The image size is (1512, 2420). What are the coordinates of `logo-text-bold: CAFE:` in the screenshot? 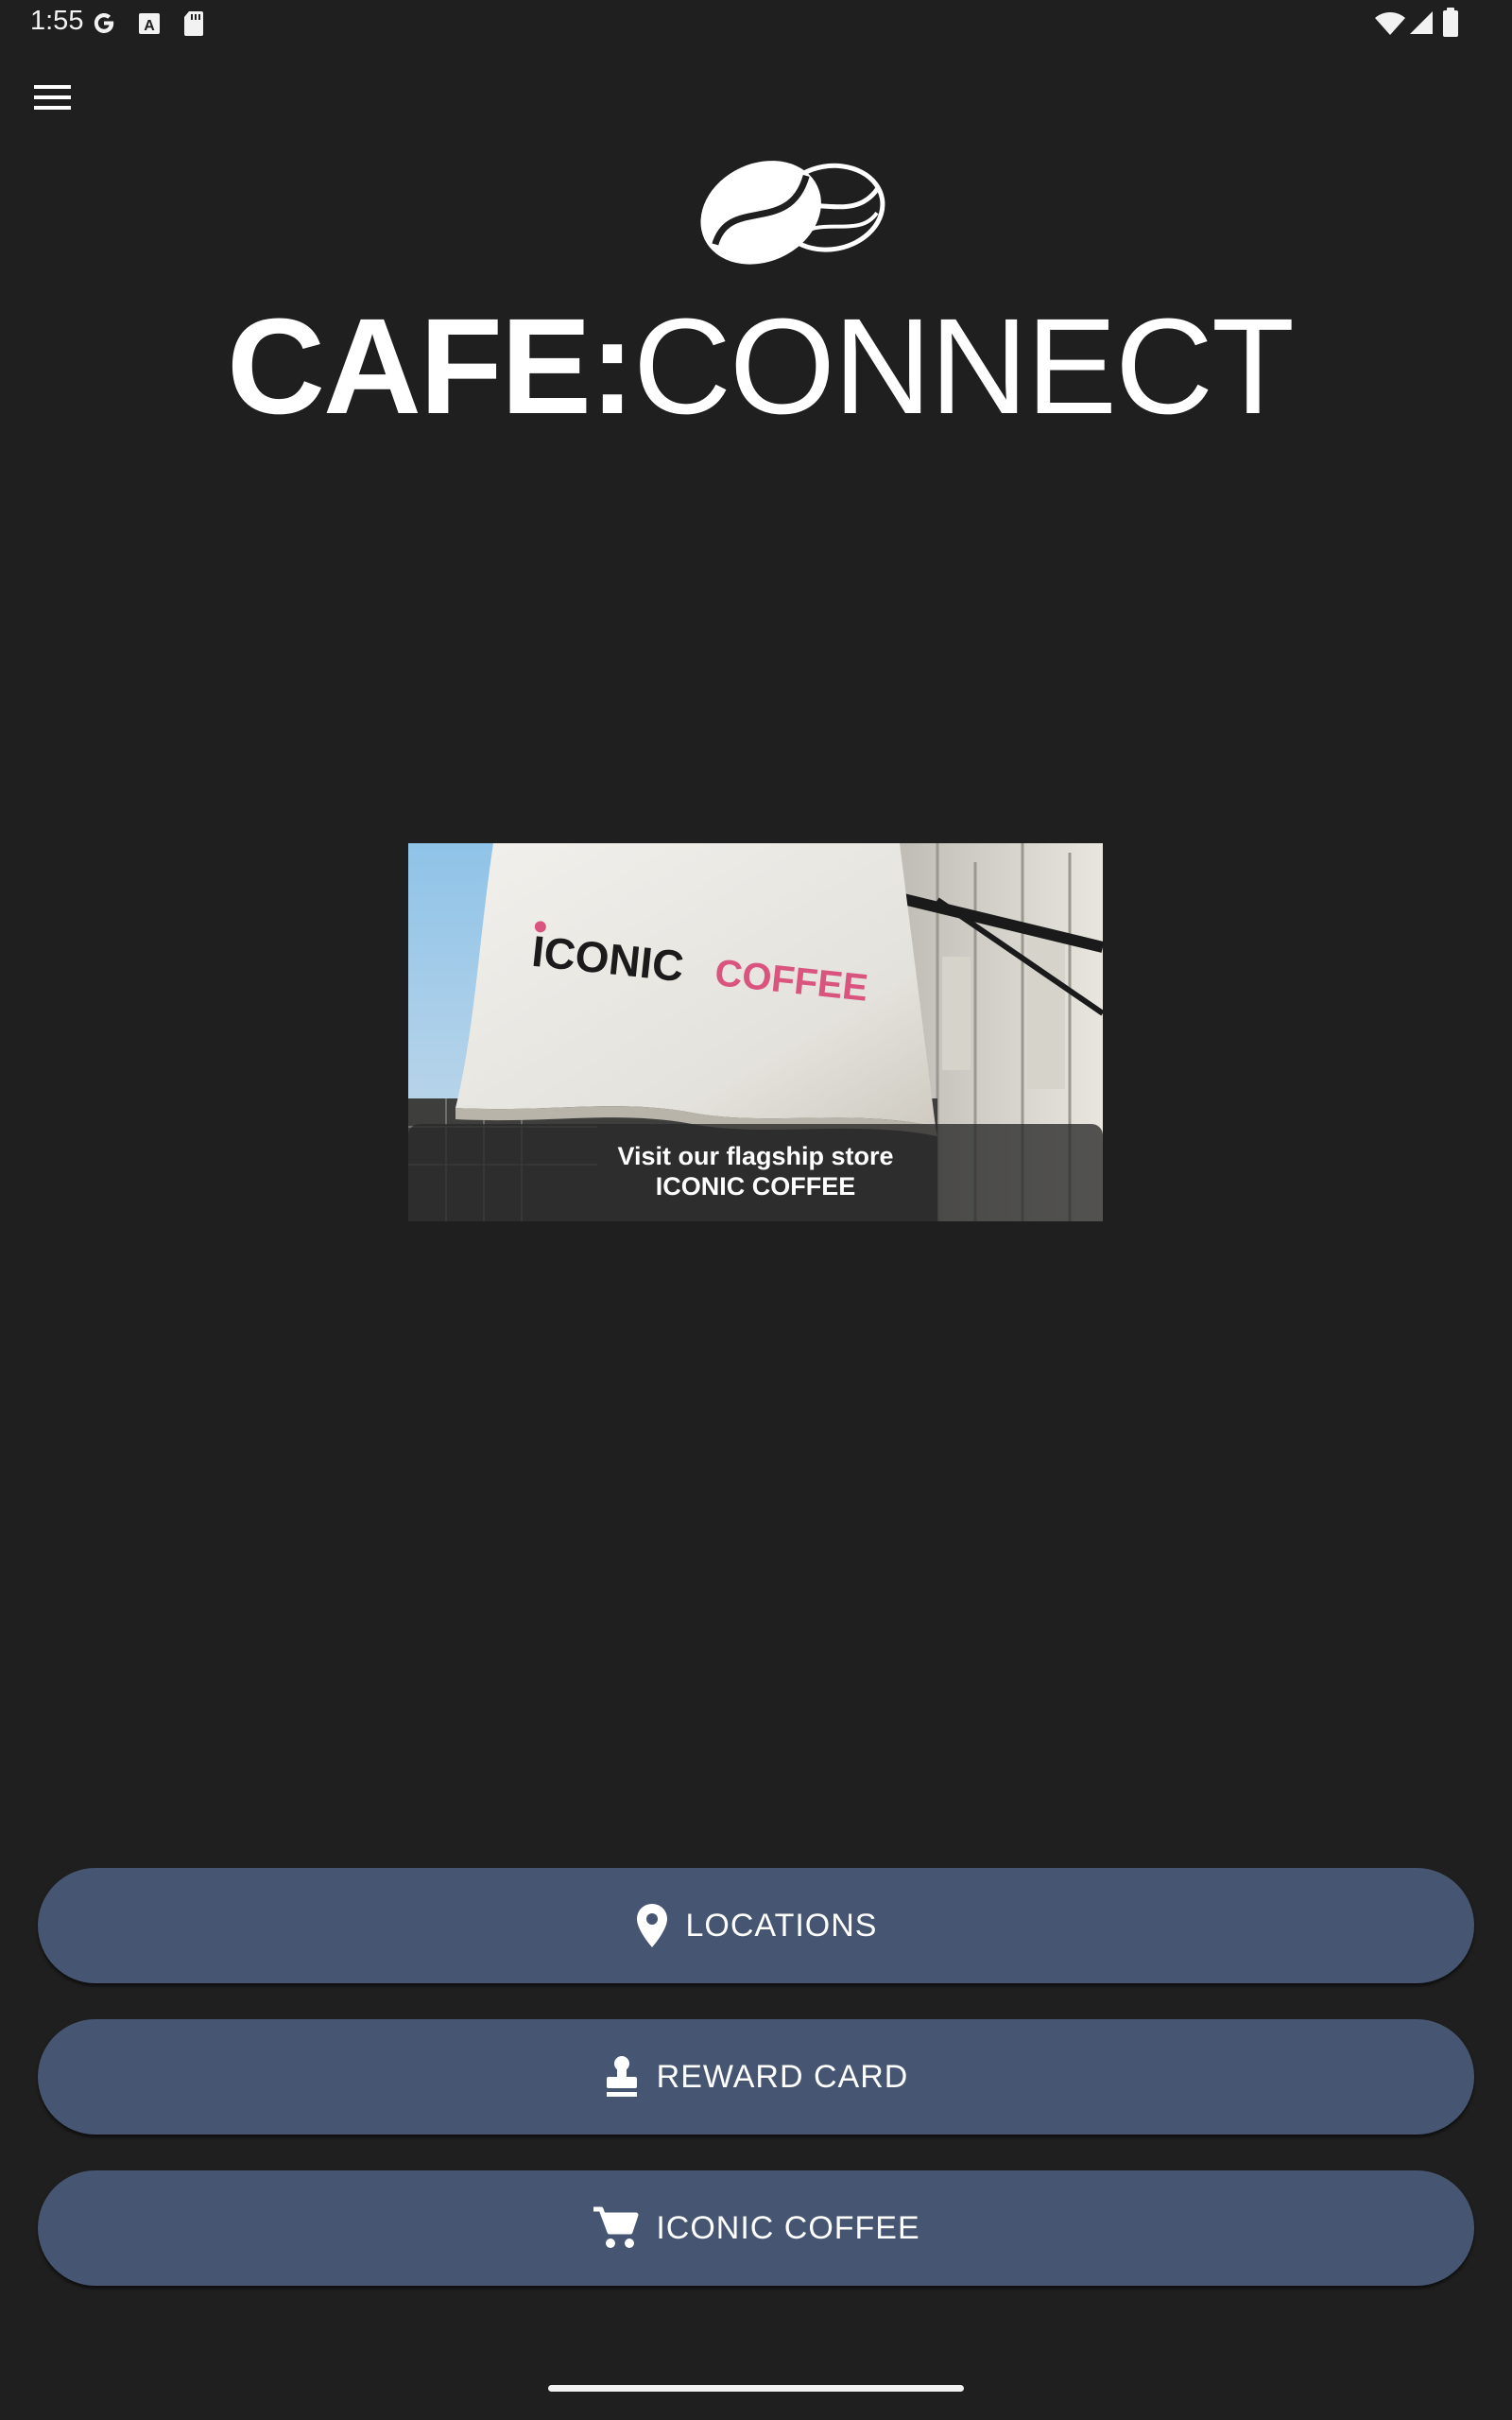 It's located at (431, 366).